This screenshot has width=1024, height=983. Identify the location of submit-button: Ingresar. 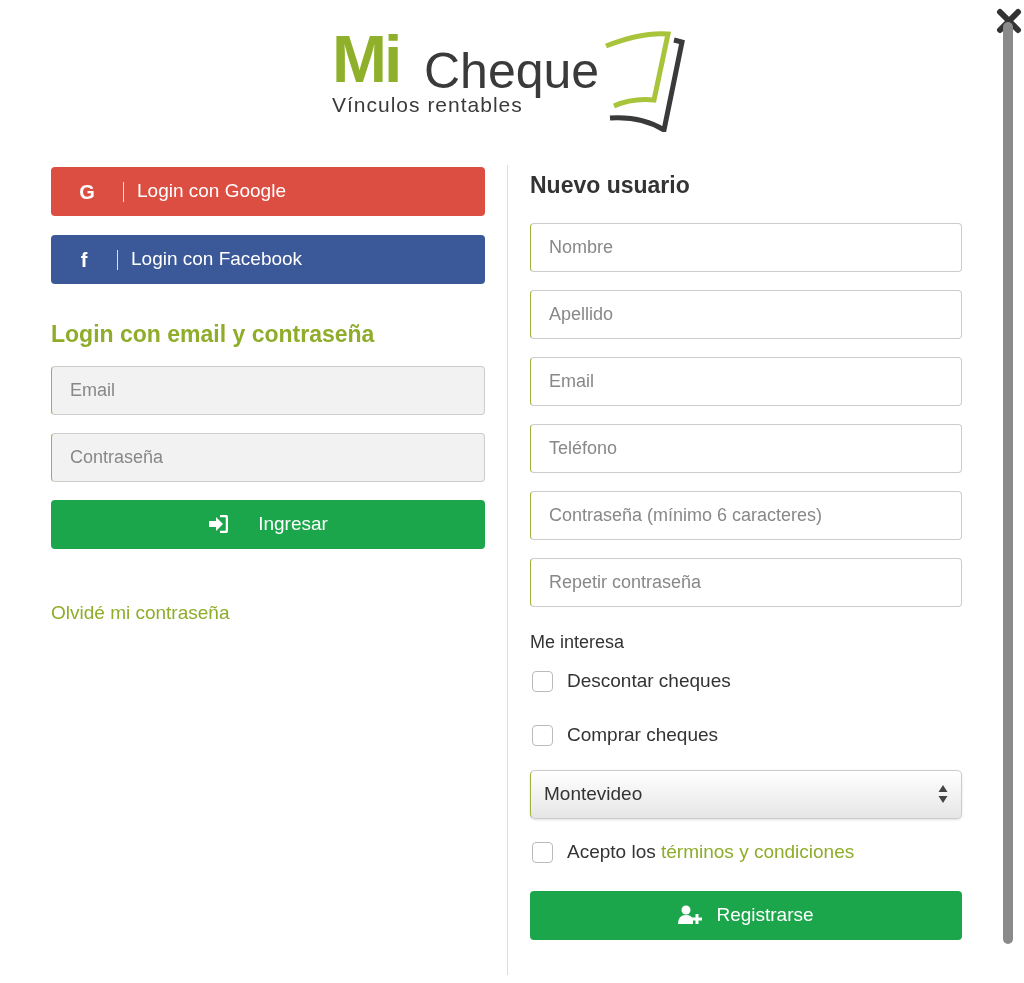
(268, 524).